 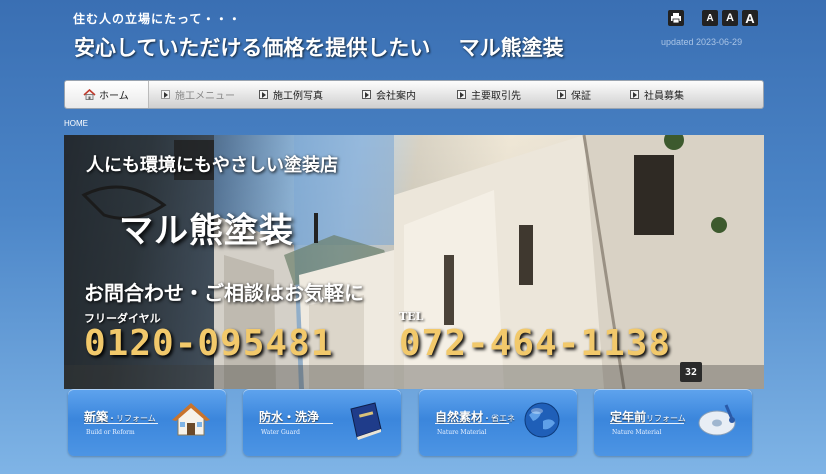 What do you see at coordinates (673, 422) in the screenshot?
I see `card-retirement-reform: 定年前リフォーム Nature Material` at bounding box center [673, 422].